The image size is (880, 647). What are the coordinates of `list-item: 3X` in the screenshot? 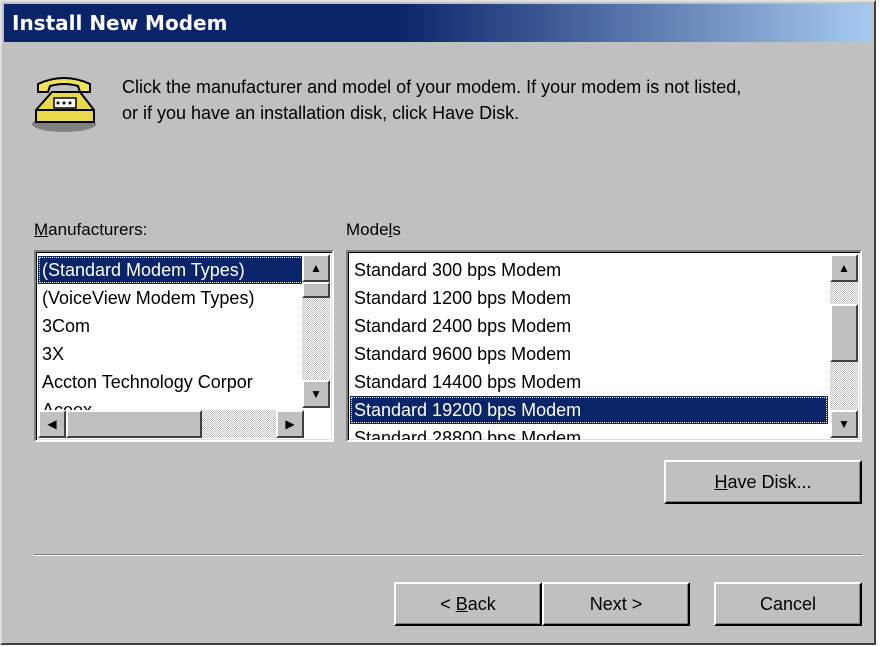 It's located at (171, 354).